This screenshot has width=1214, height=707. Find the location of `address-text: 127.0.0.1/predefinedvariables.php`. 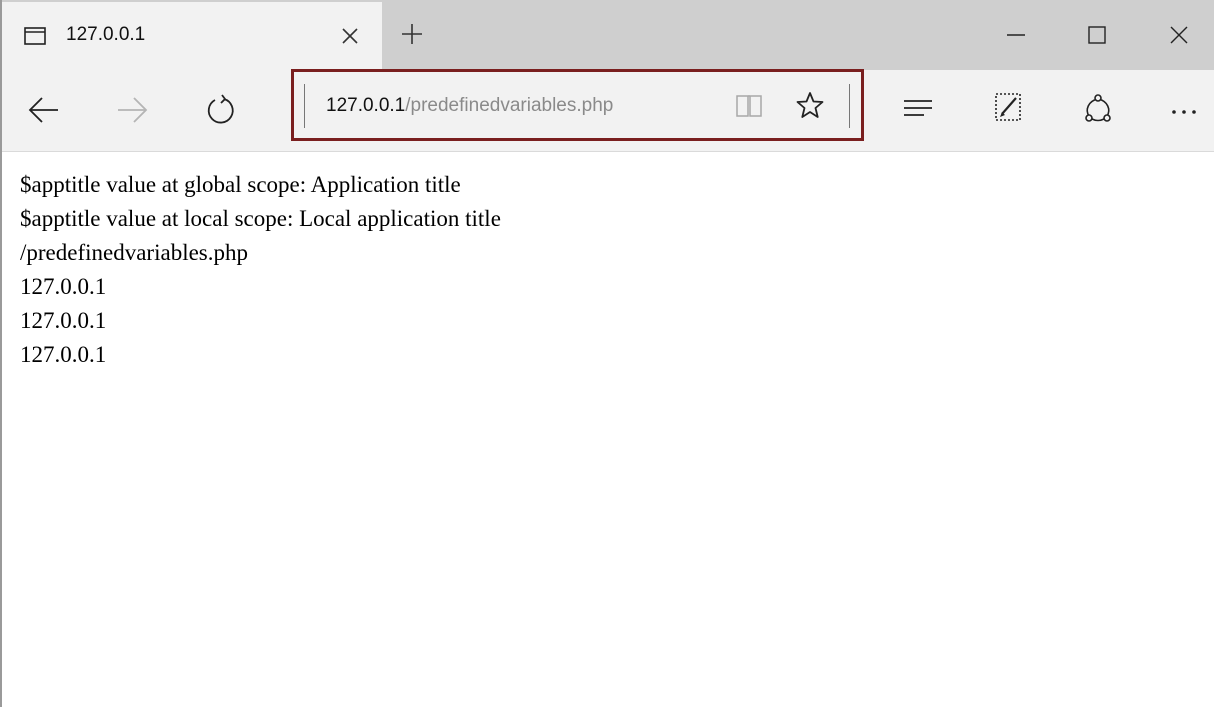

address-text: 127.0.0.1/predefinedvariables.php is located at coordinates (469, 106).